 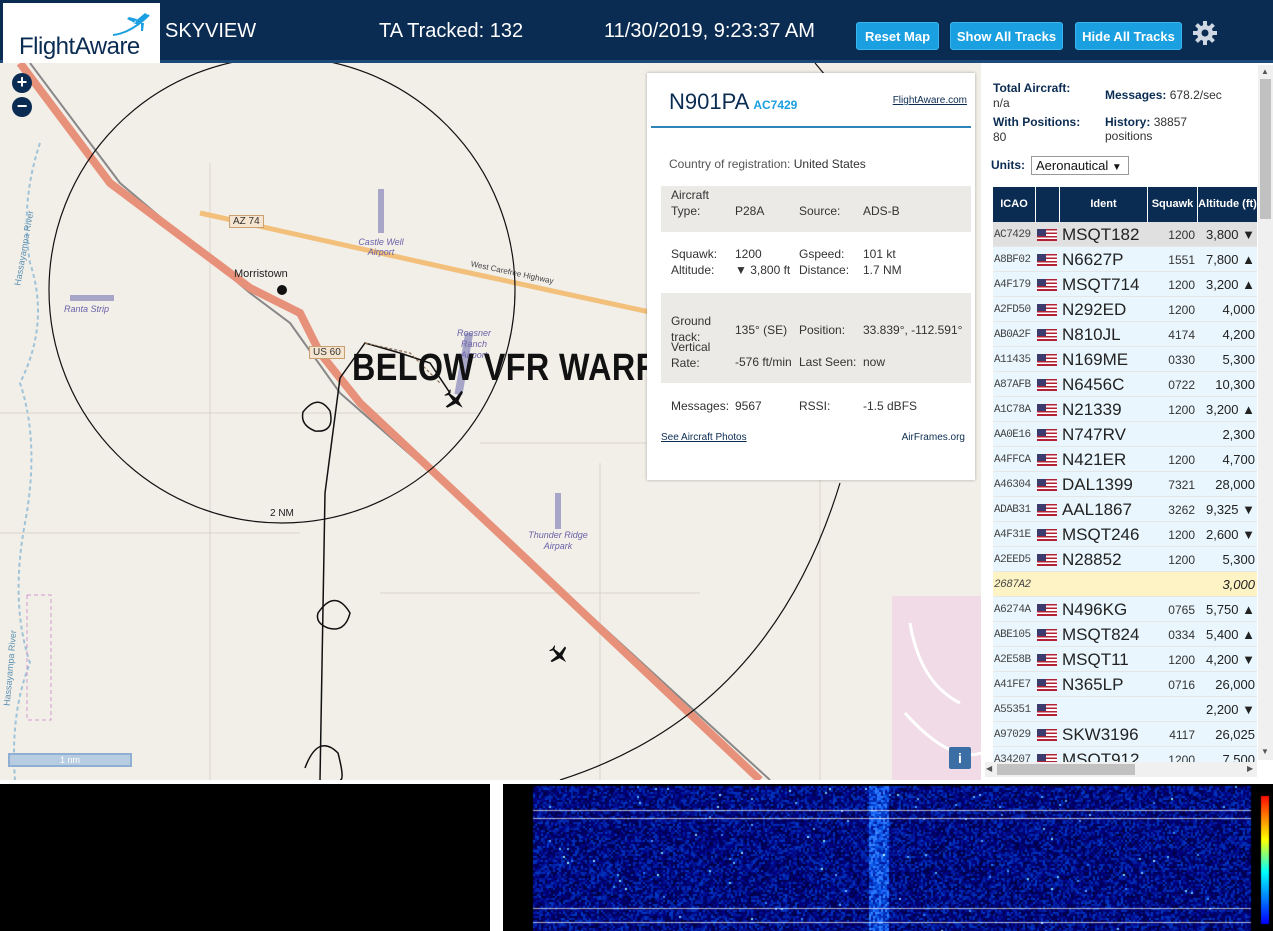 I want to click on altitude-cell: 5,750 ▲, so click(x=1230, y=609).